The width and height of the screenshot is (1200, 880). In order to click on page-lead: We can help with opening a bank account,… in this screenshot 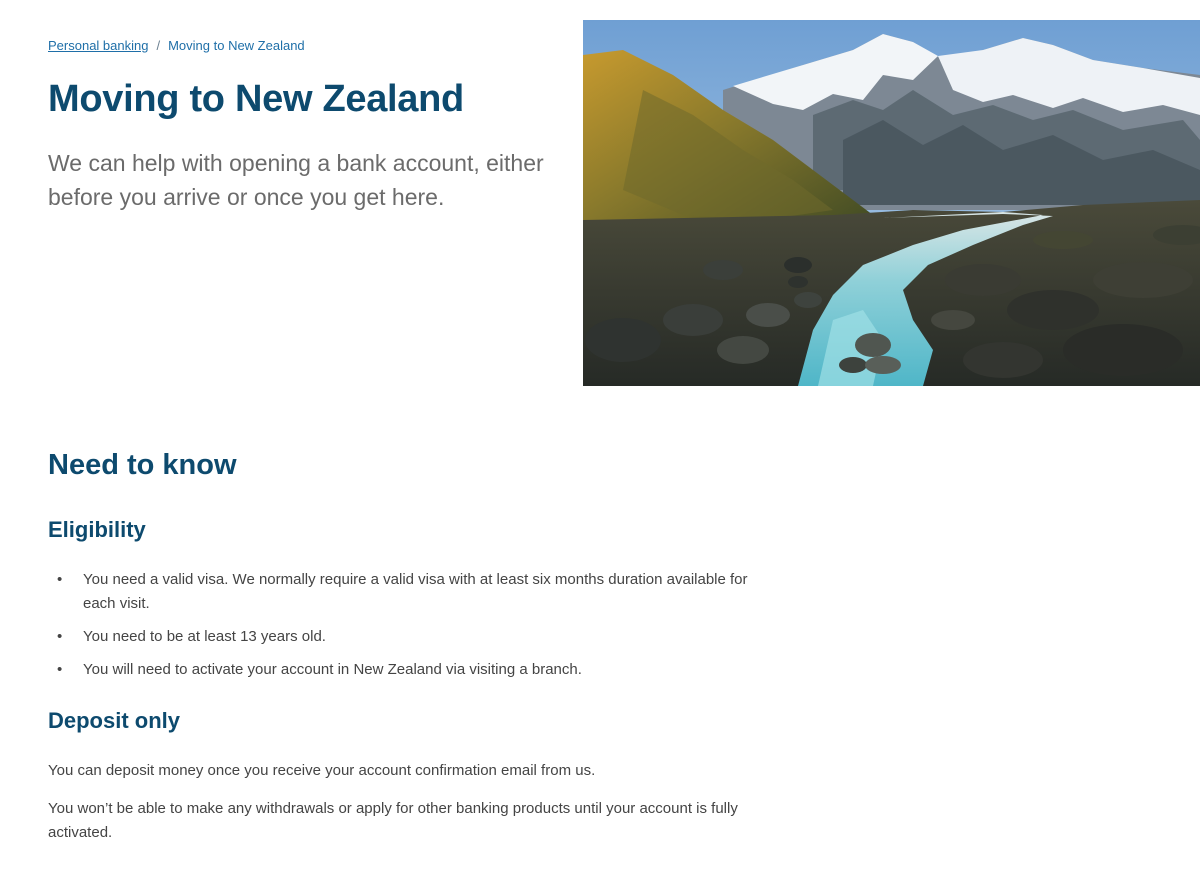, I will do `click(296, 180)`.